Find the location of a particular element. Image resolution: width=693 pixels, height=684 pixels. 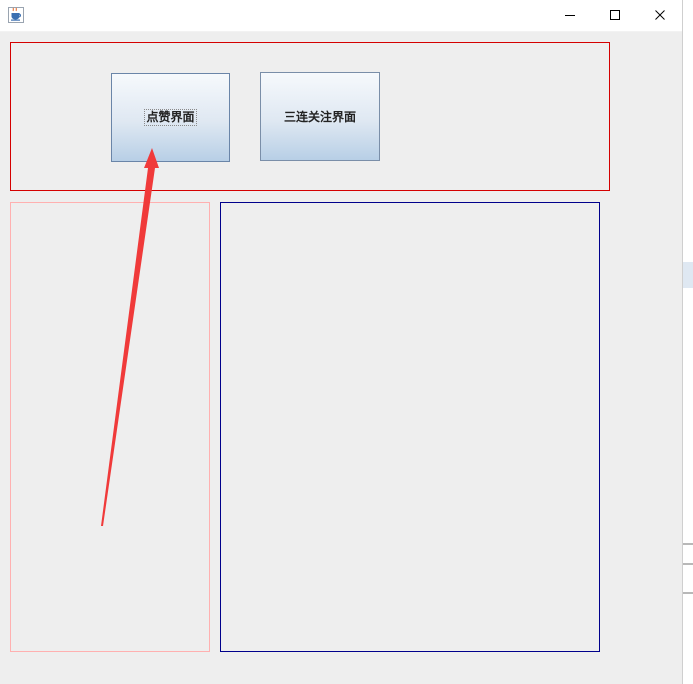

background-window-fragment is located at coordinates (688, 275).